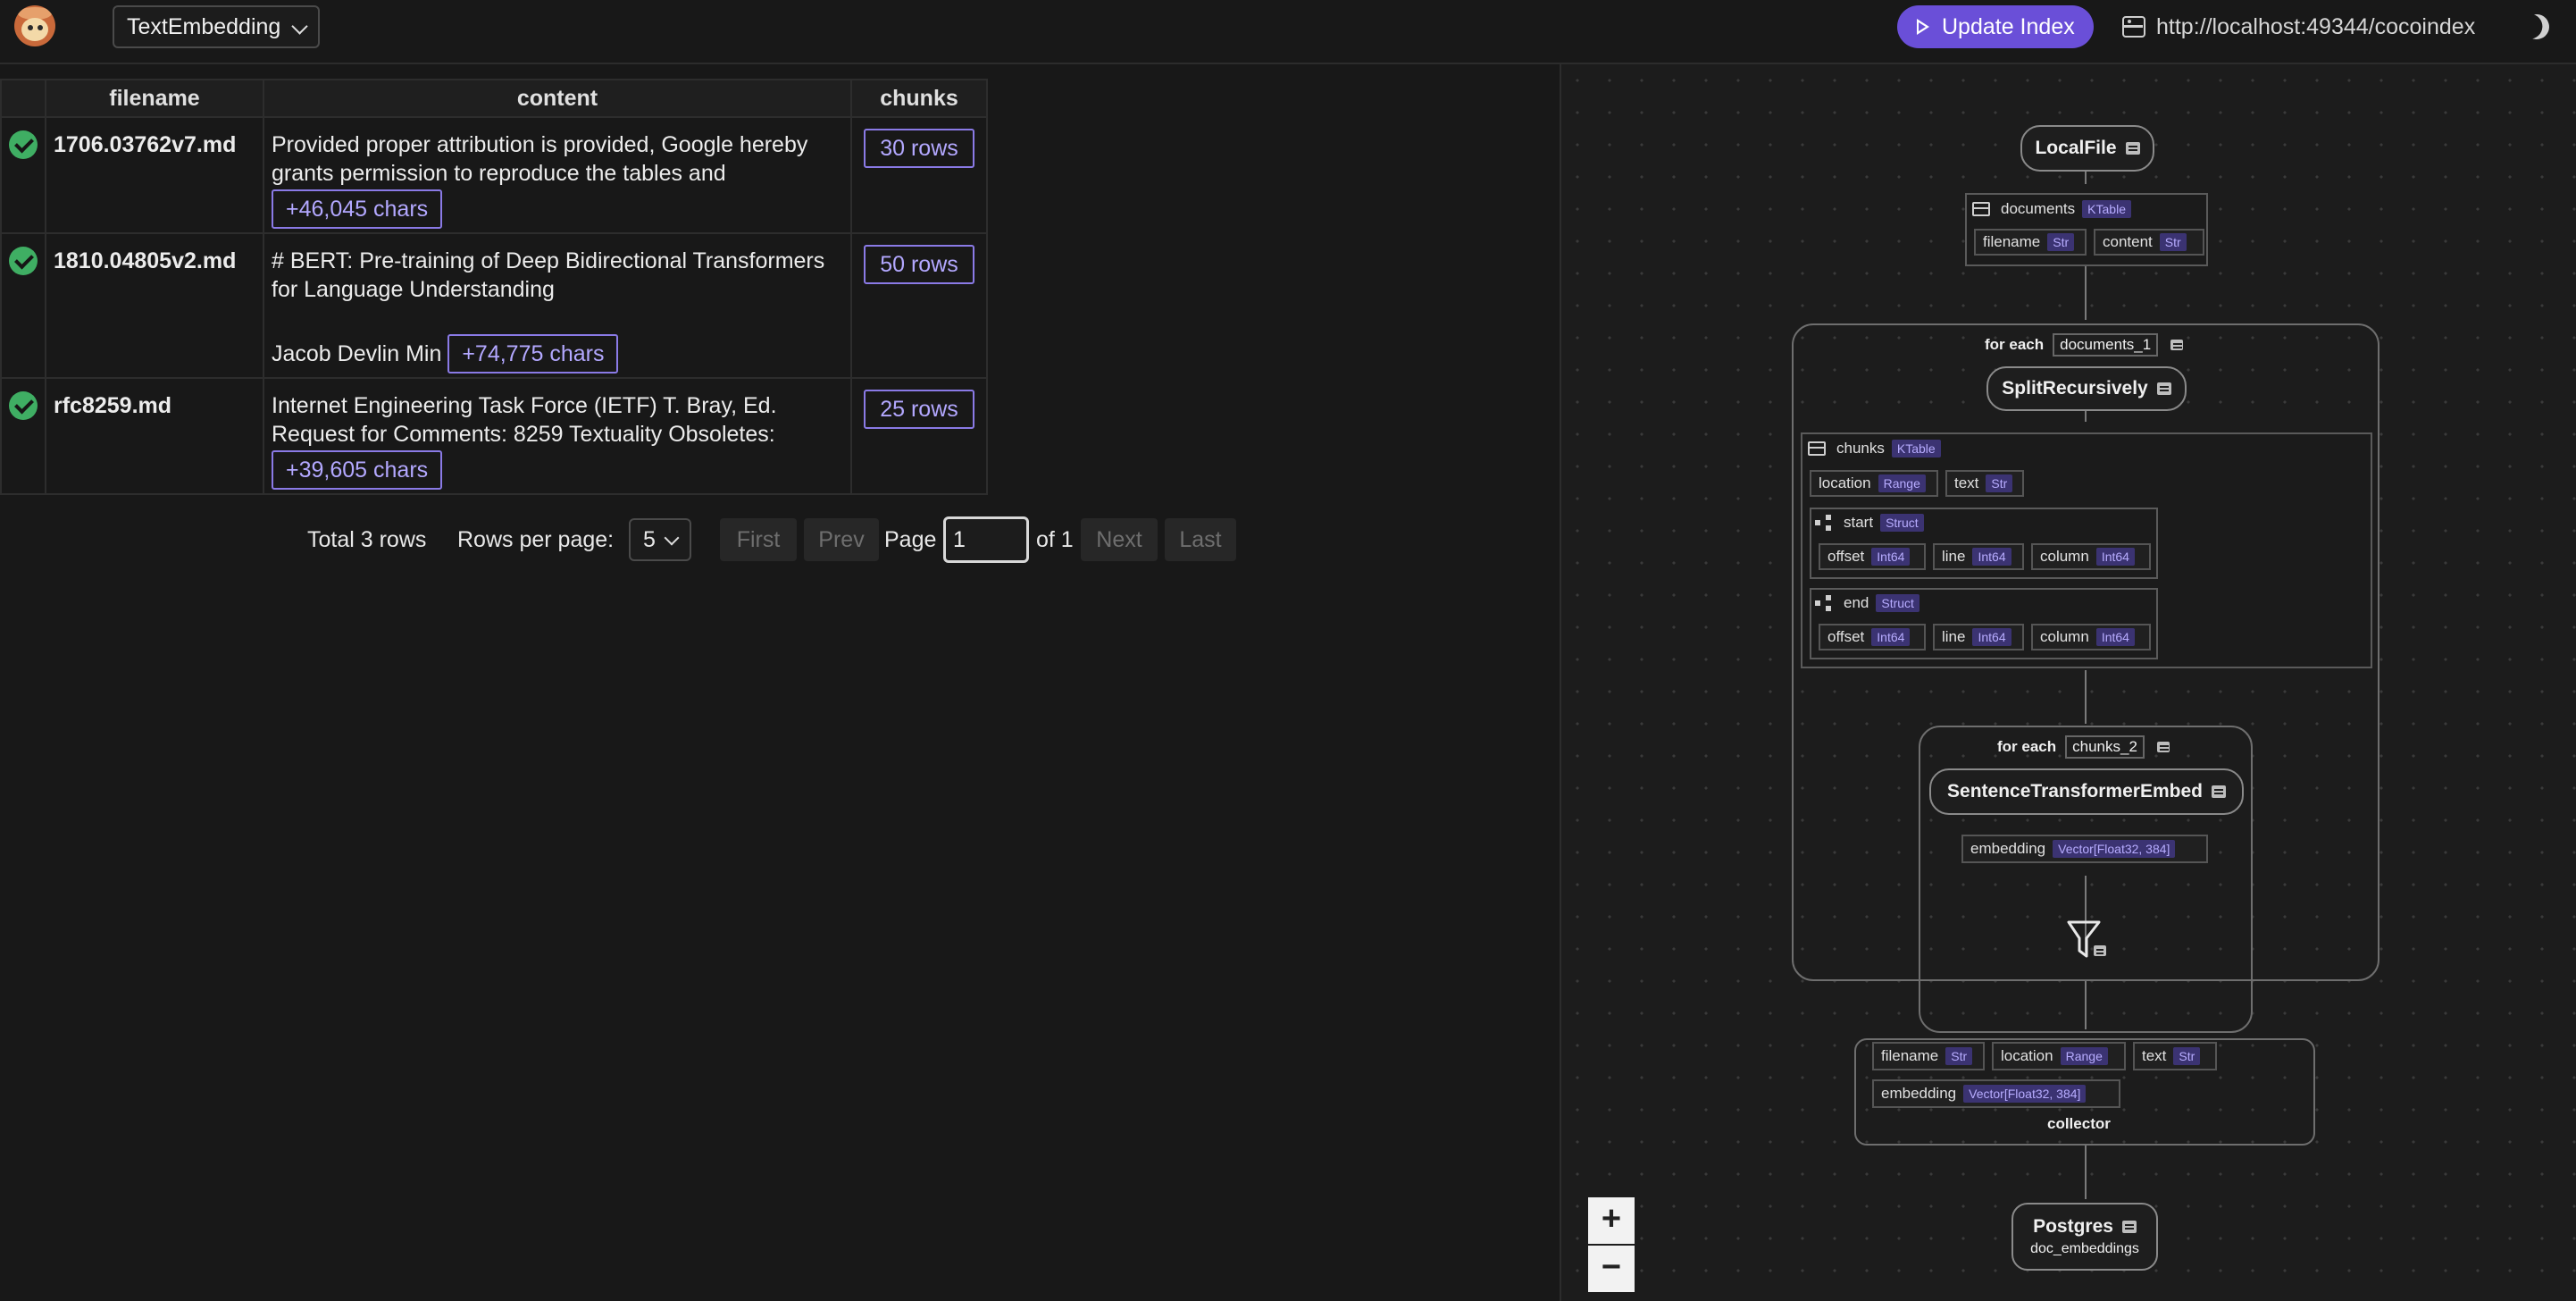 The image size is (2576, 1301). What do you see at coordinates (2537, 27) in the screenshot?
I see `theme-toggle-moon-icon` at bounding box center [2537, 27].